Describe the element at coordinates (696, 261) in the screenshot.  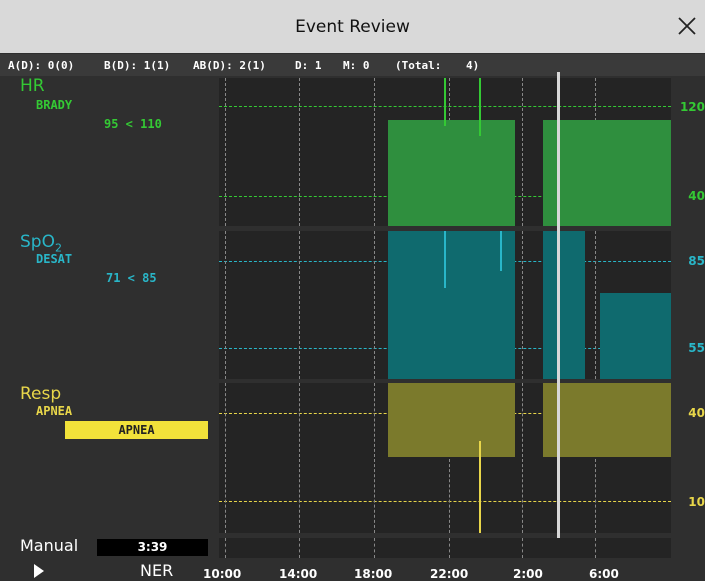
I see `spo2-scale-top: 85` at that location.